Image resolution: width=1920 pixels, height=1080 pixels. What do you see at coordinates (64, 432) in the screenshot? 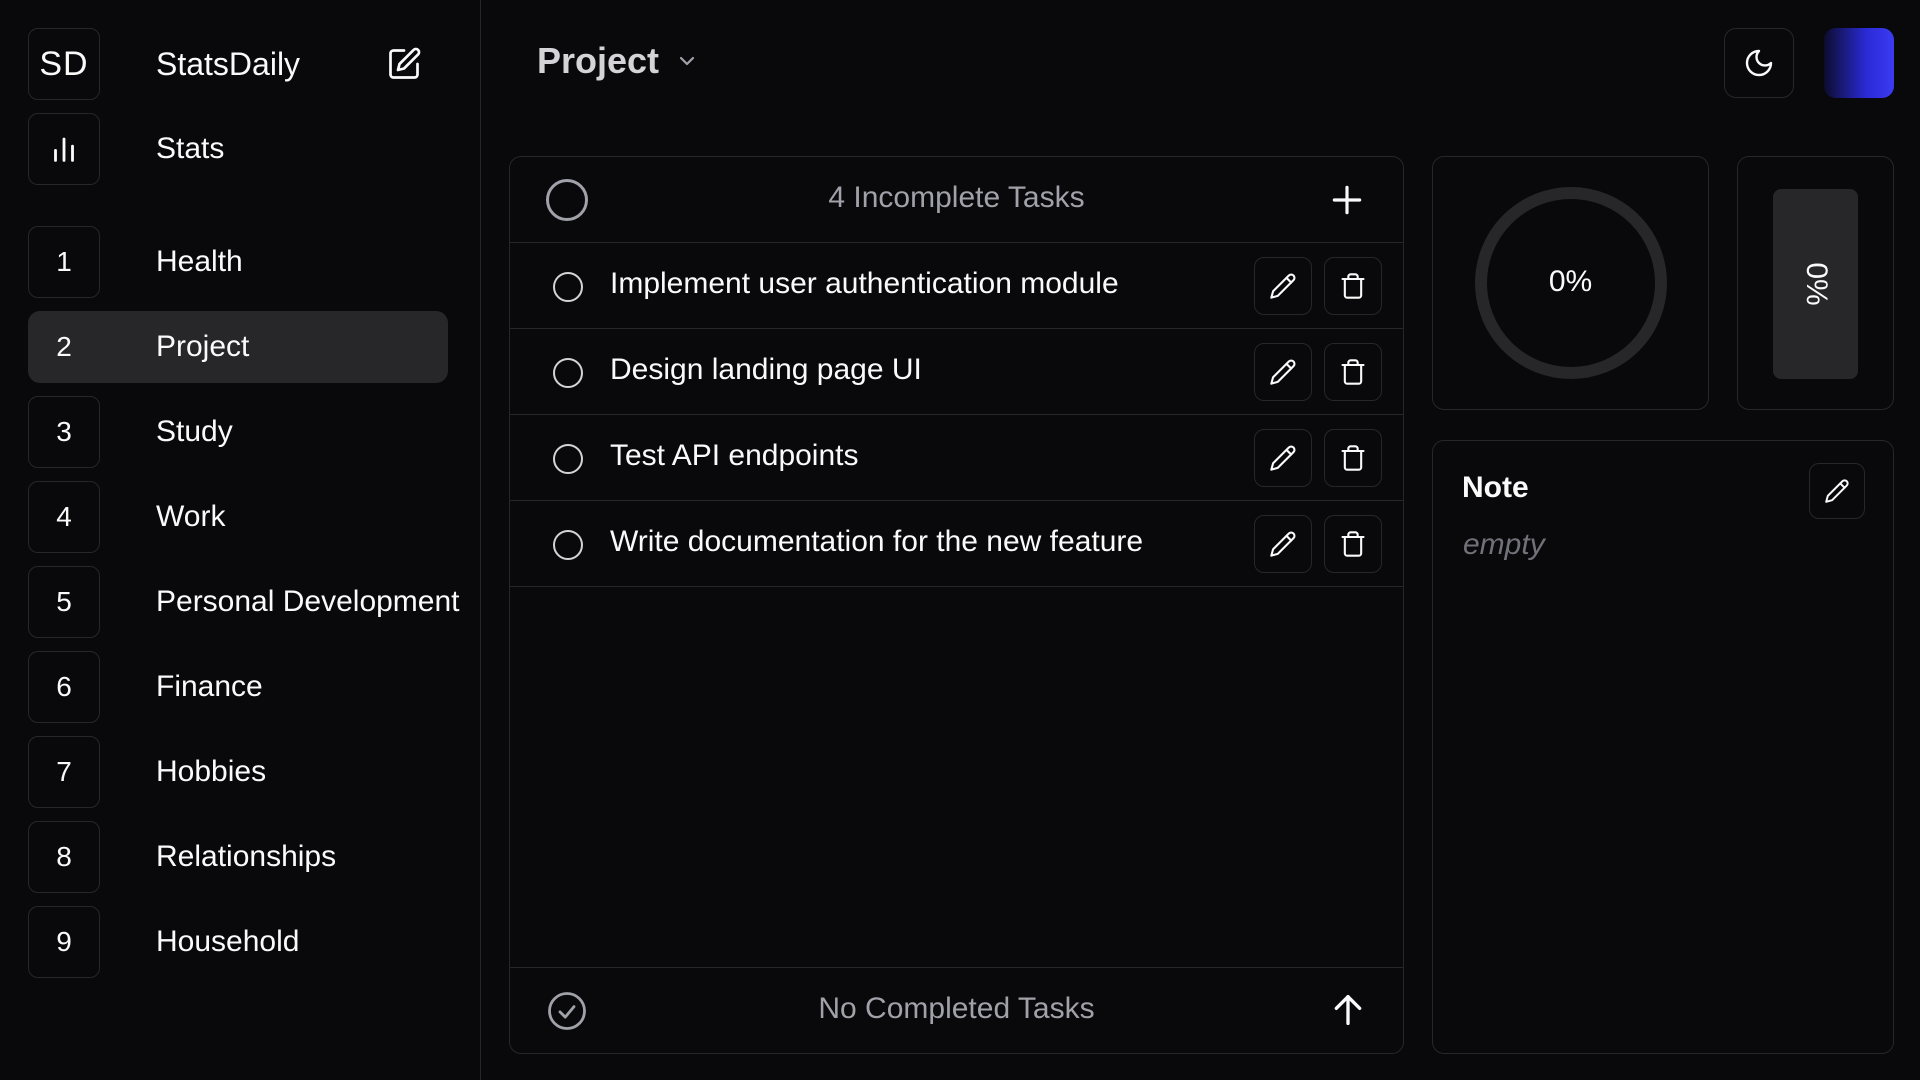
I see `sidebar-item-number: 3` at bounding box center [64, 432].